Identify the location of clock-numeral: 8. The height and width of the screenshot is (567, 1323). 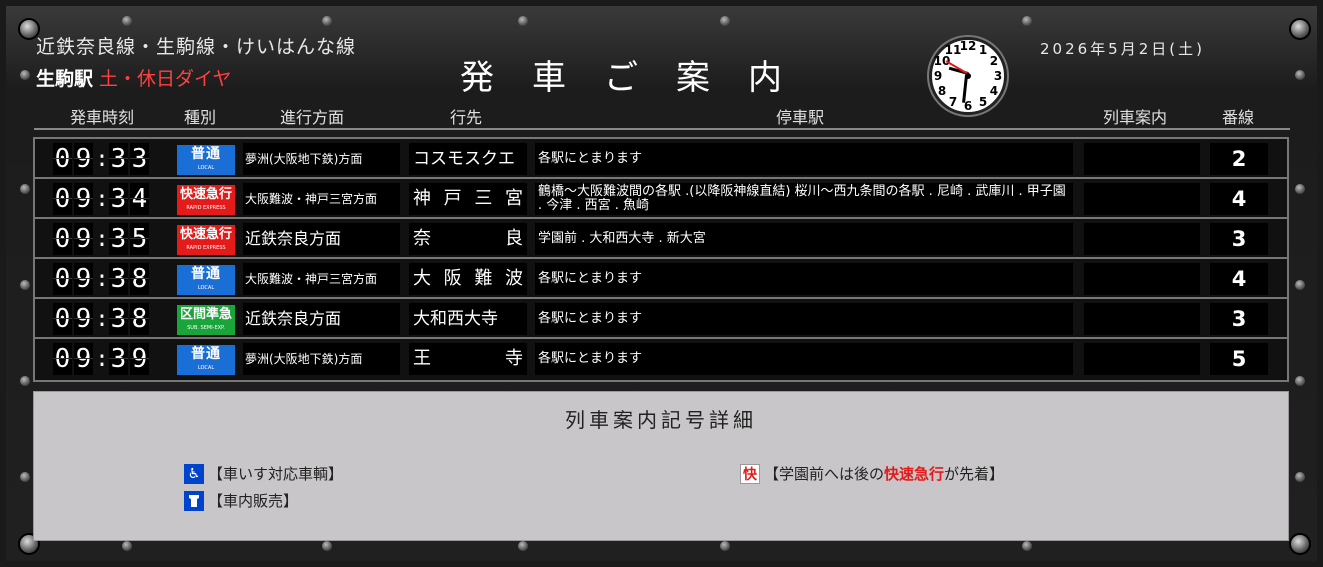
(942, 91).